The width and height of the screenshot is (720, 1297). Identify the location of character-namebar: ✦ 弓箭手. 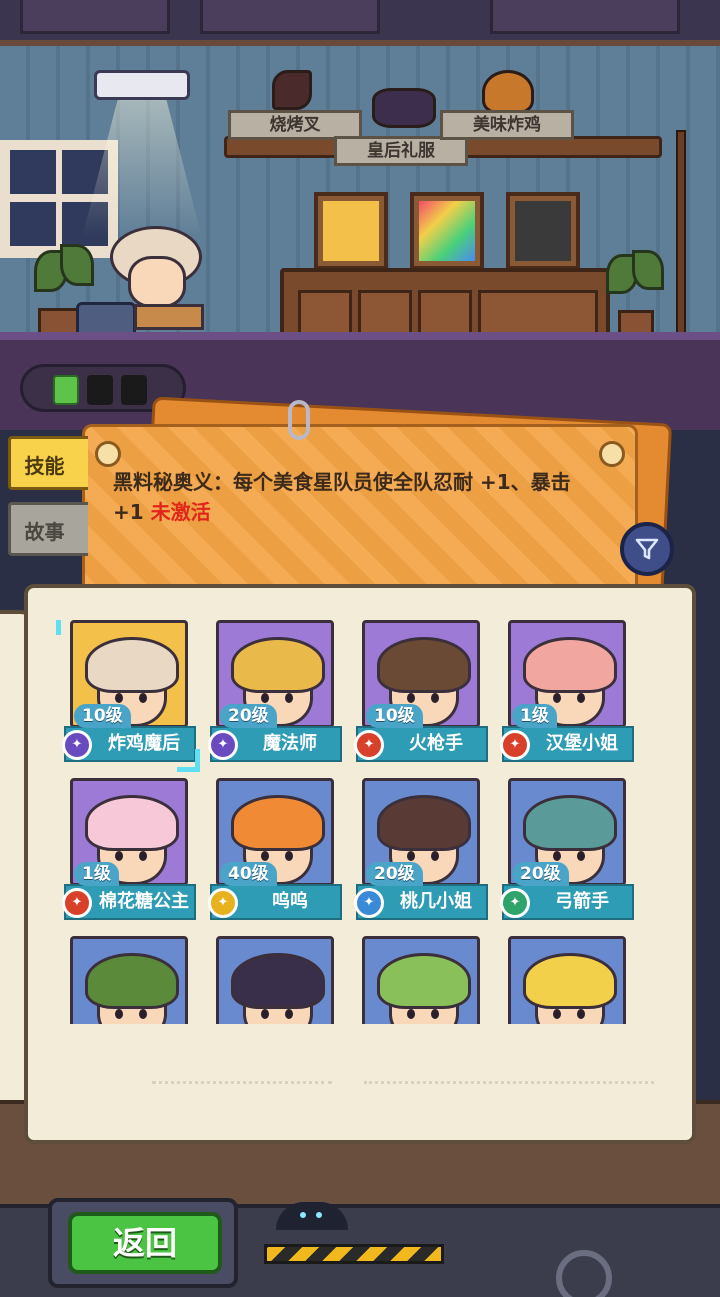
(567, 902).